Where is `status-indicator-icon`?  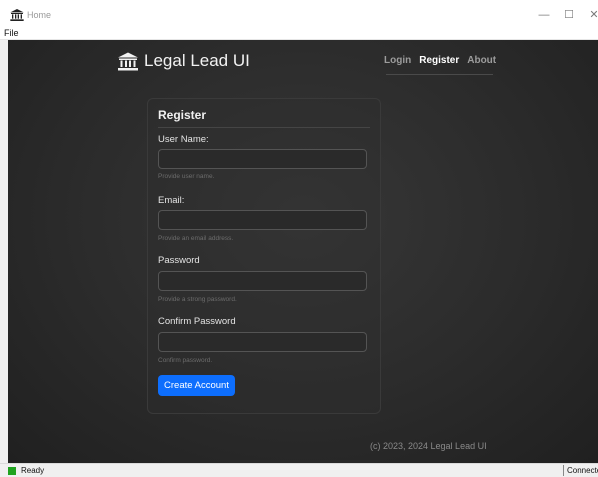
status-indicator-icon is located at coordinates (12, 471).